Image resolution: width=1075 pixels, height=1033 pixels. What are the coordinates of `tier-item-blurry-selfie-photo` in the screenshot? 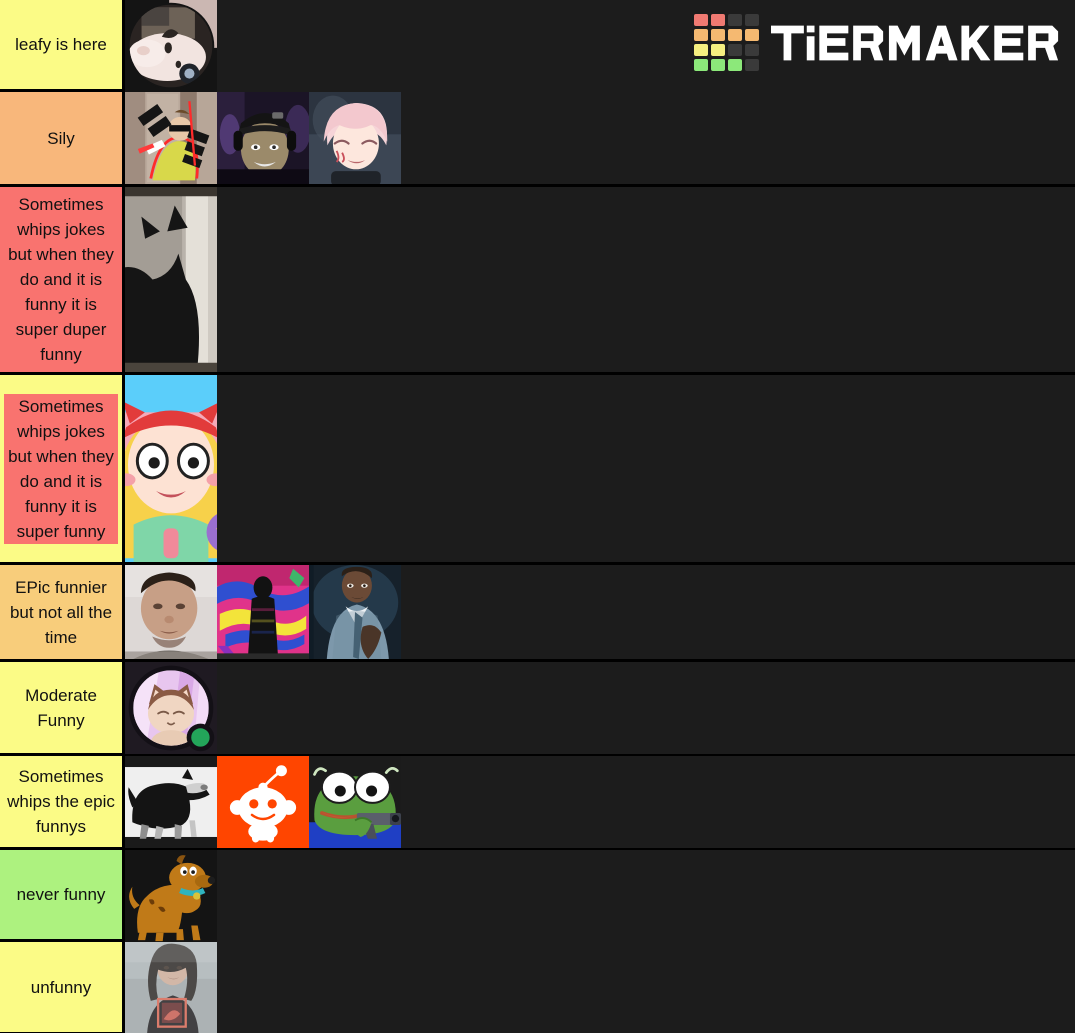 It's located at (171, 612).